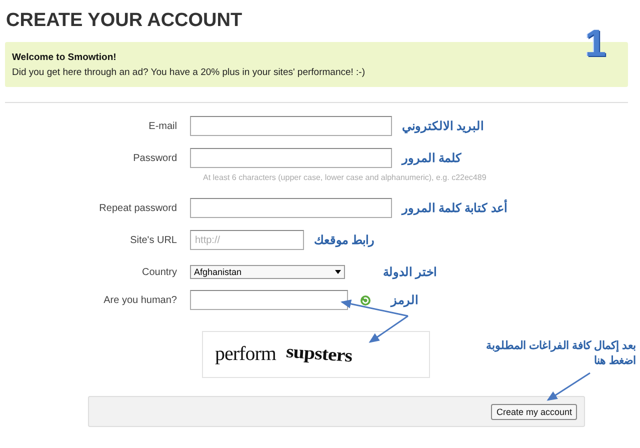  What do you see at coordinates (432, 158) in the screenshot?
I see `arabic-annotation: كلمة المرور` at bounding box center [432, 158].